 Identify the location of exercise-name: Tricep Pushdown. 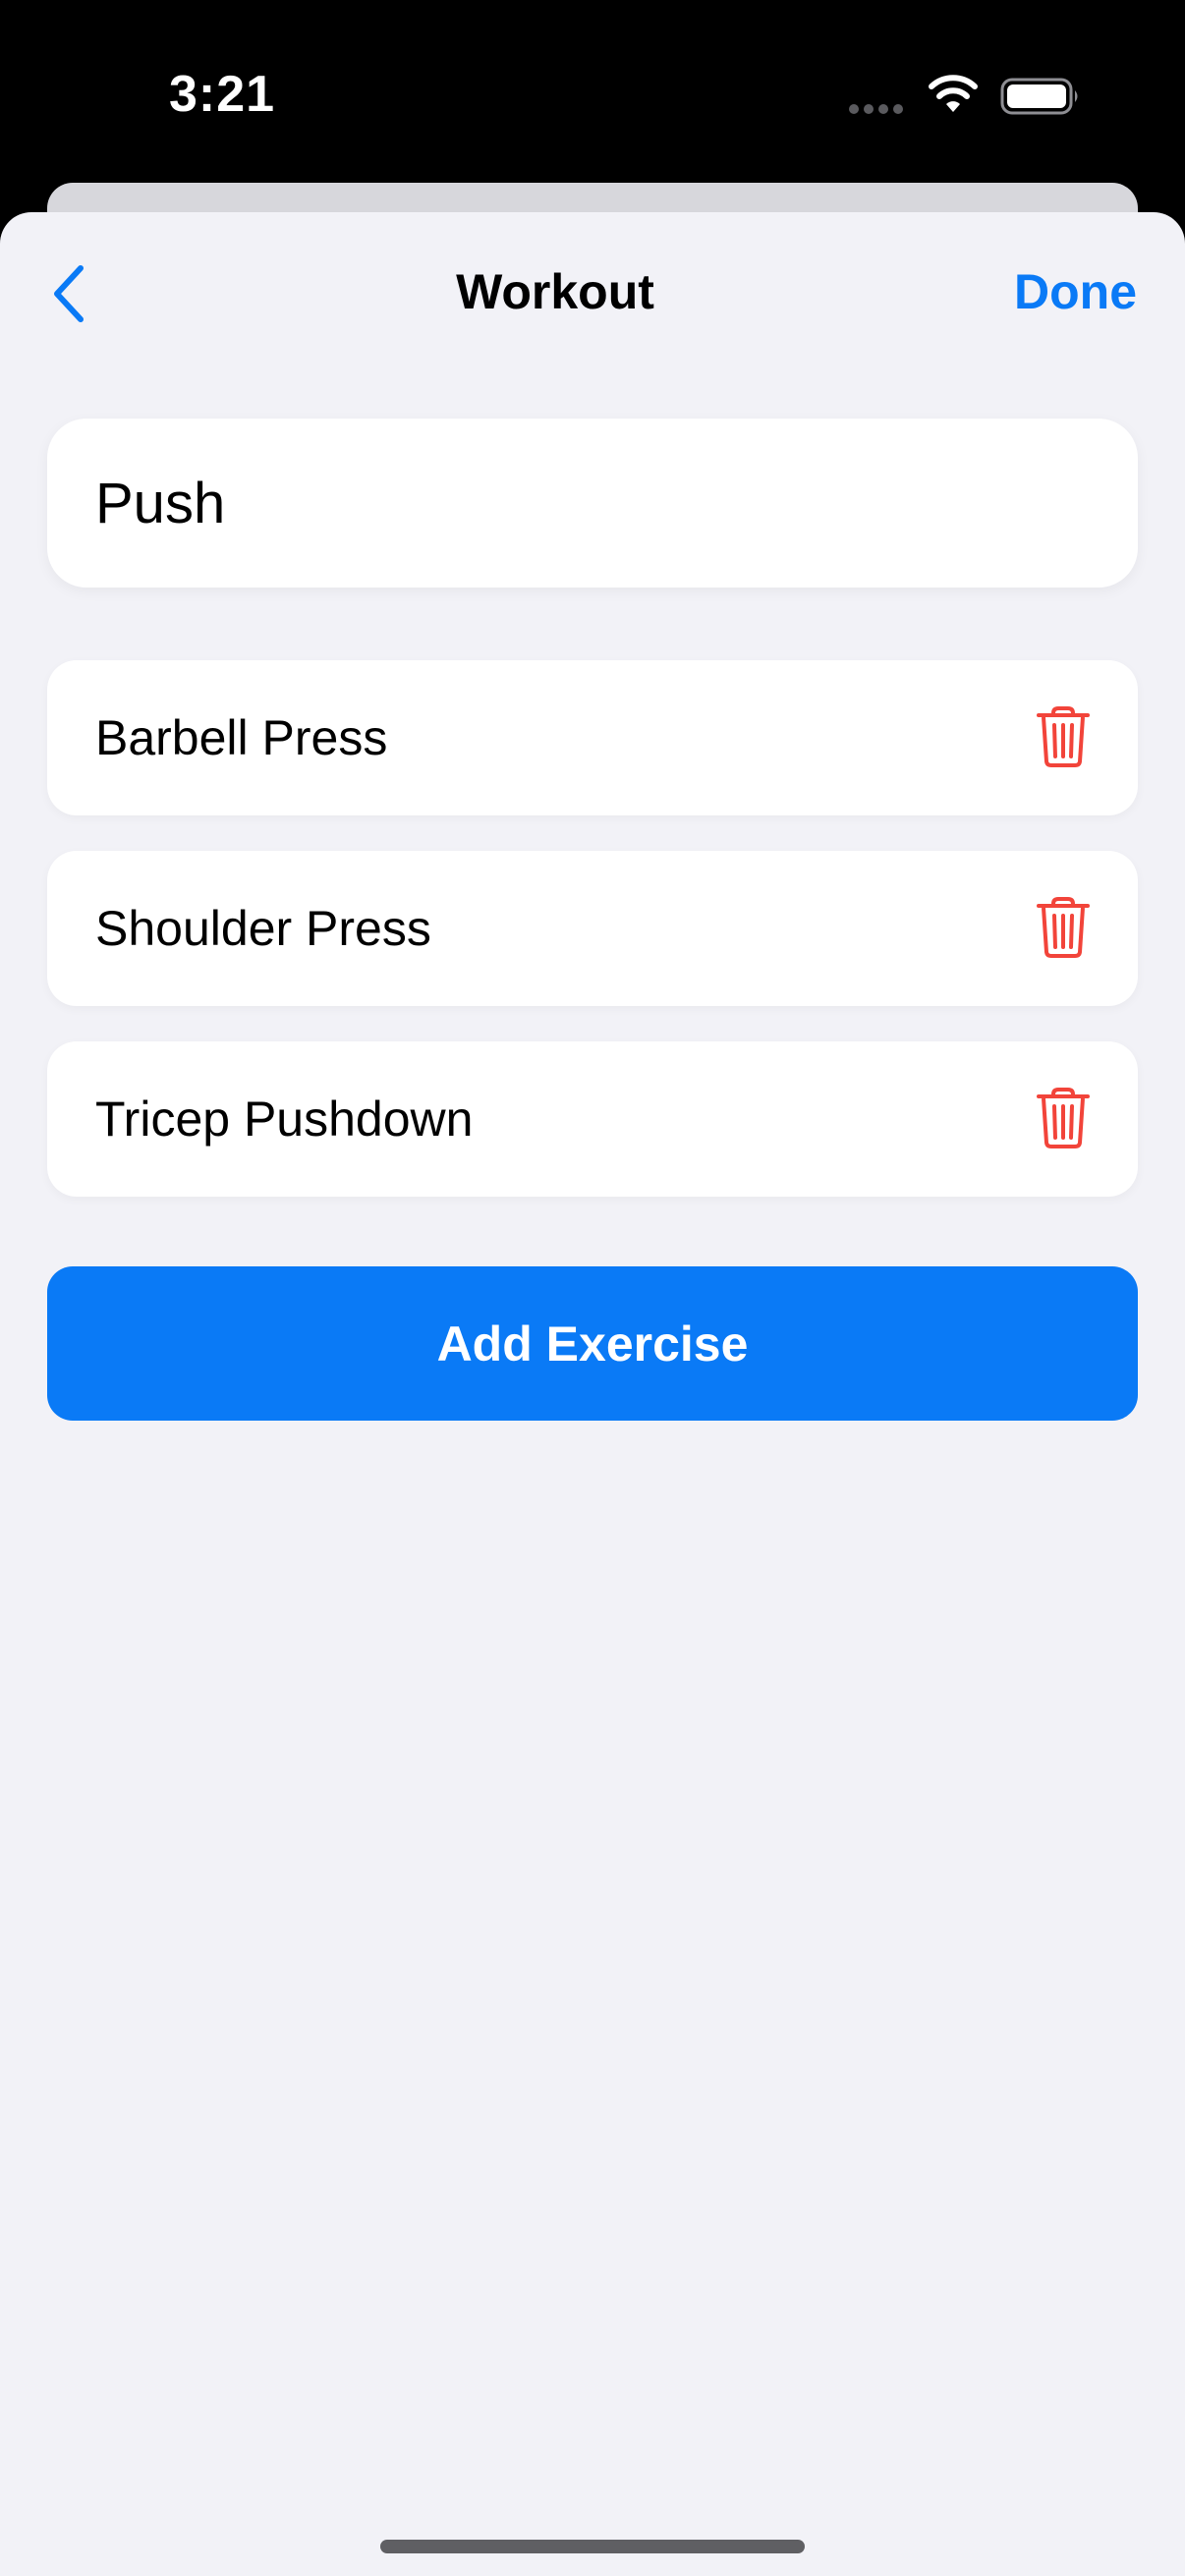
(285, 1119).